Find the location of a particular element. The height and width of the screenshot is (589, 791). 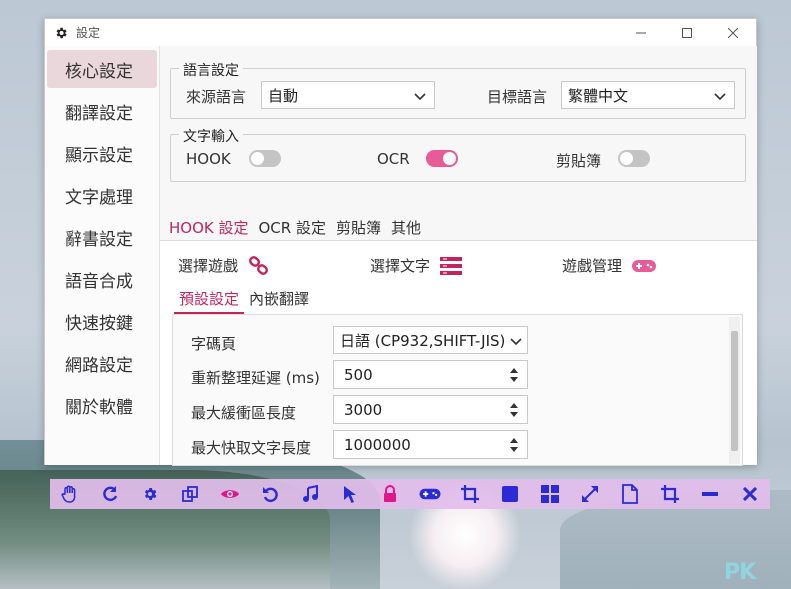

scrollbar-thumb is located at coordinates (734, 391).